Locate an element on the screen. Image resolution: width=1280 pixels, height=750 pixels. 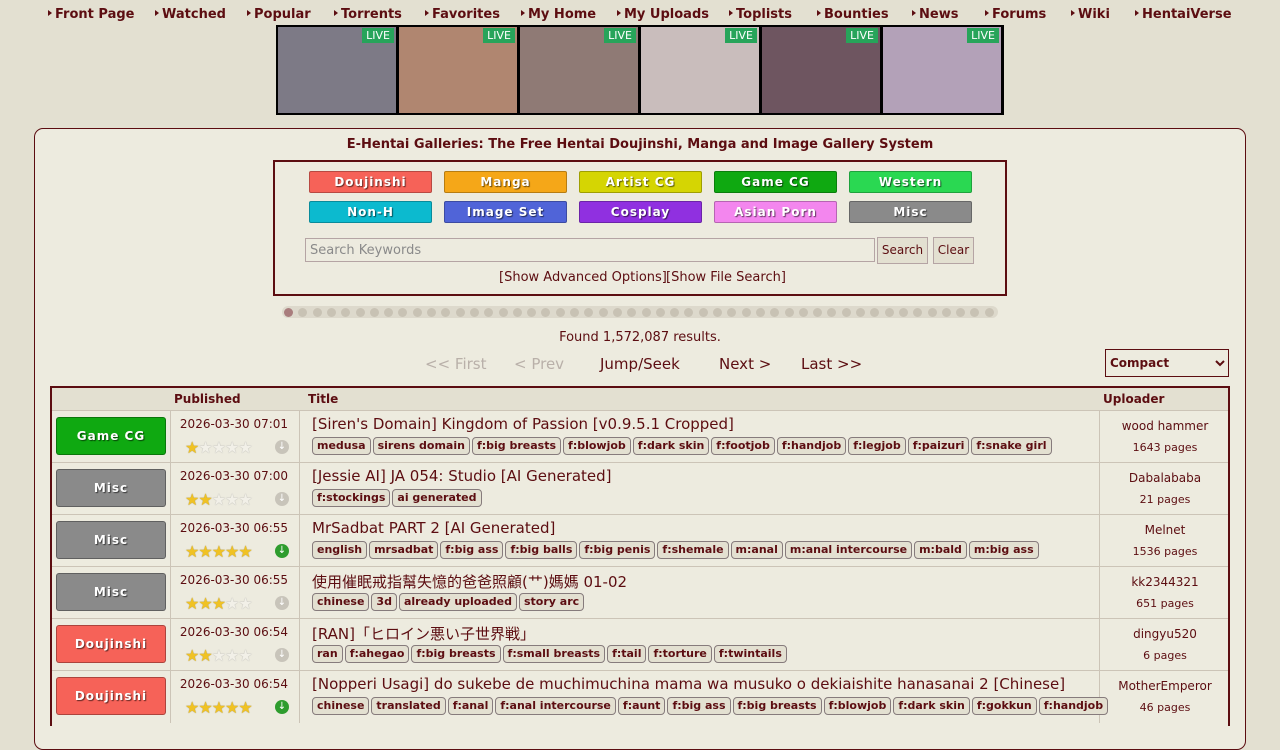
tag: f:big breasts is located at coordinates (516, 446).